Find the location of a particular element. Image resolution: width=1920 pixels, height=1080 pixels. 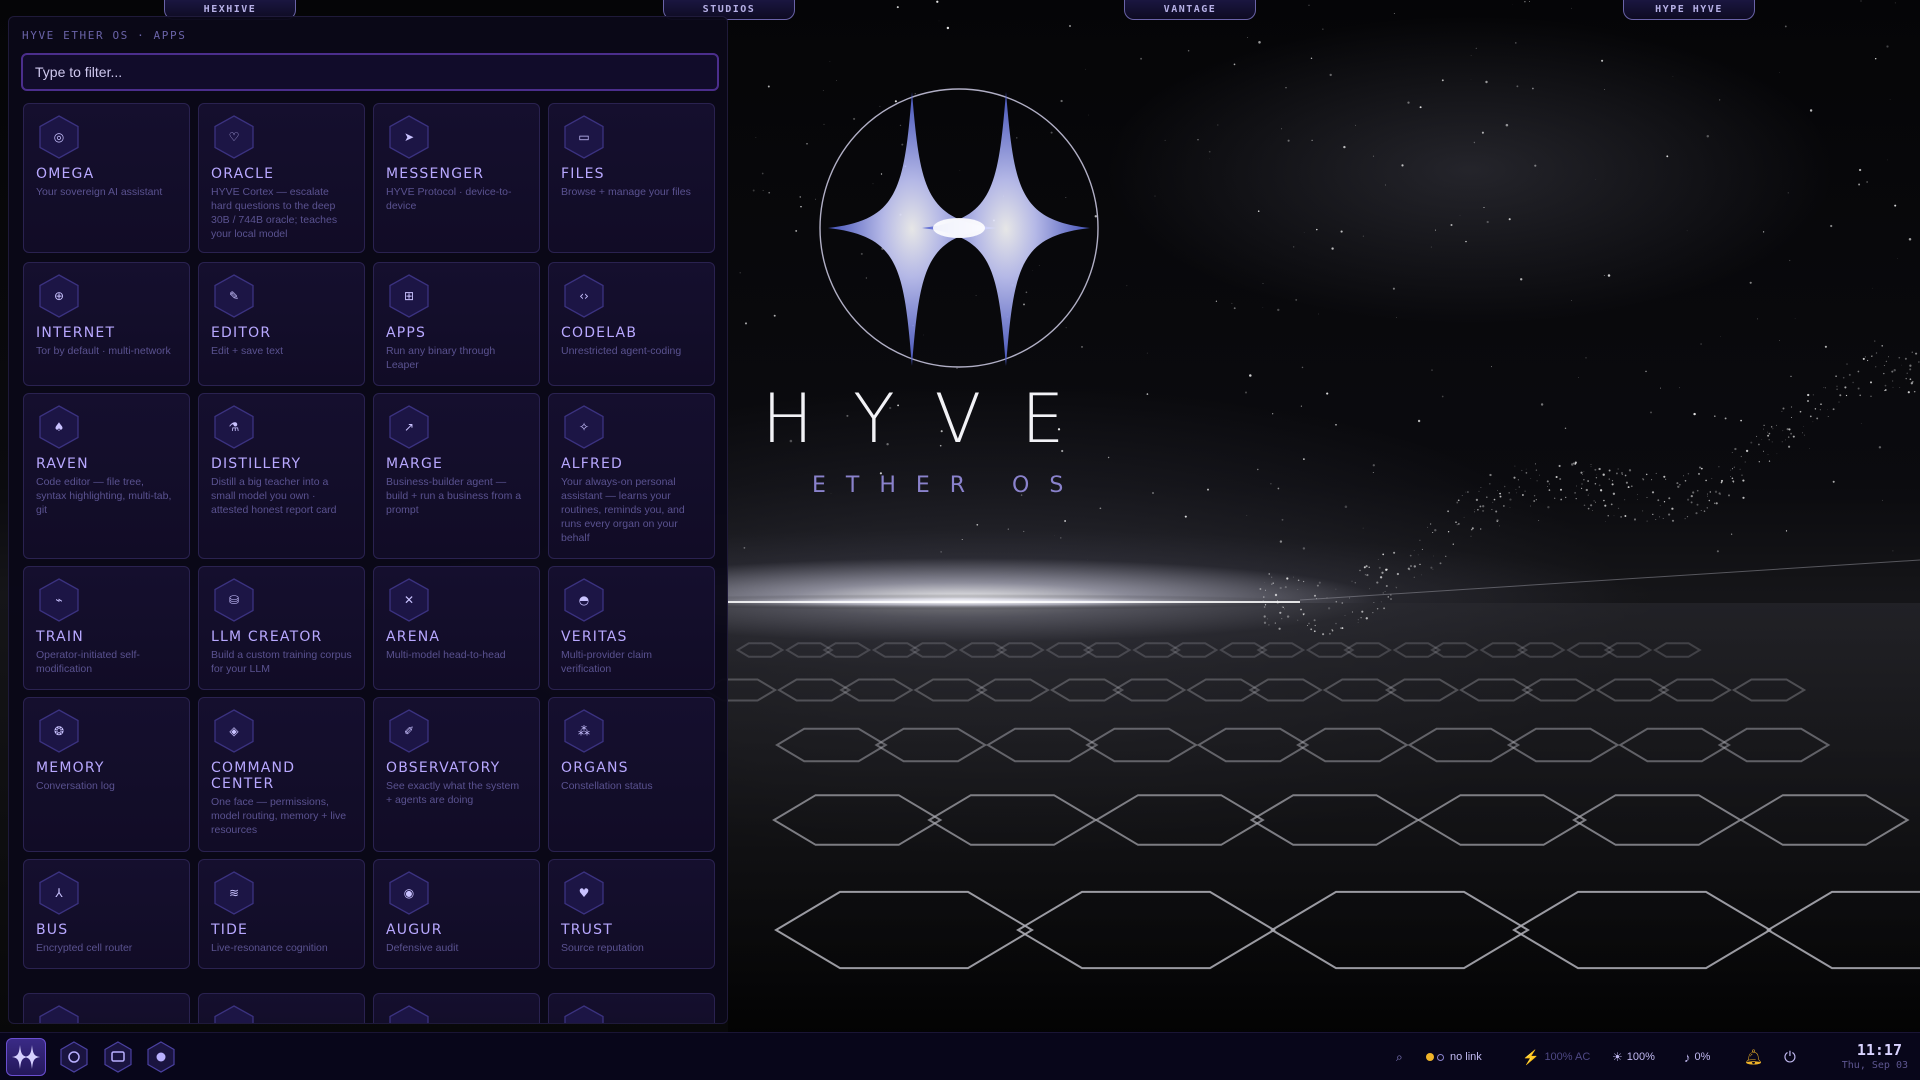

tray-network: no link is located at coordinates (1454, 1056).